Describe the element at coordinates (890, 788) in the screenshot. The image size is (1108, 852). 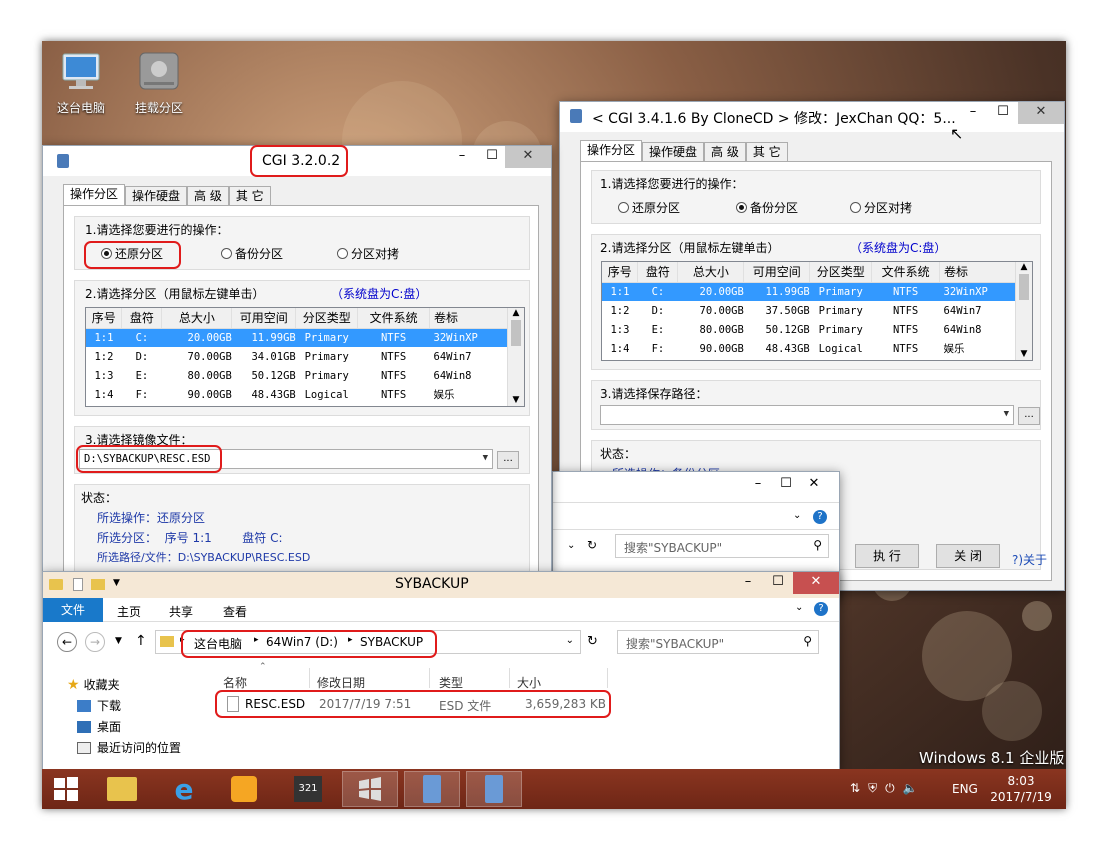
I see `power-icon: ⏻` at that location.